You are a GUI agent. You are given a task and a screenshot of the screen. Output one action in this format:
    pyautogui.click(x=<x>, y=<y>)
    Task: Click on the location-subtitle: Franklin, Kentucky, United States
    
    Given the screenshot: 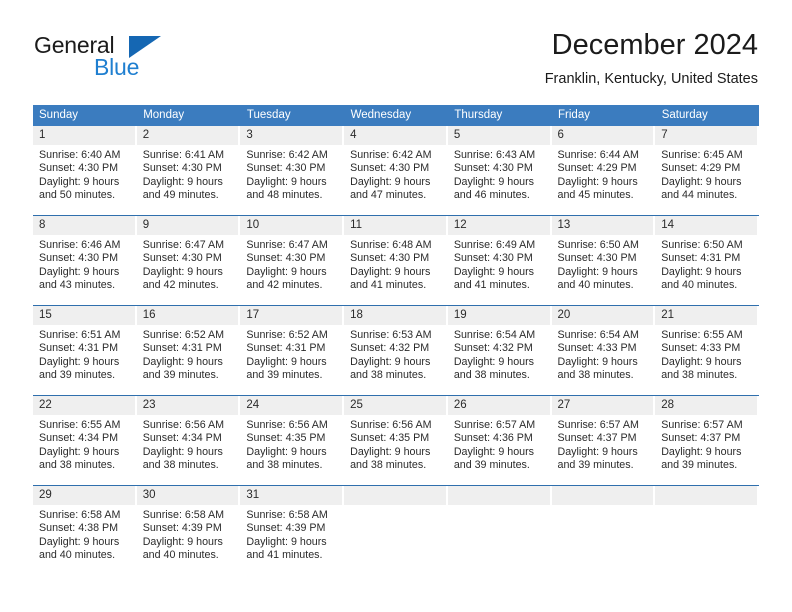 What is the action you would take?
    pyautogui.click(x=651, y=79)
    